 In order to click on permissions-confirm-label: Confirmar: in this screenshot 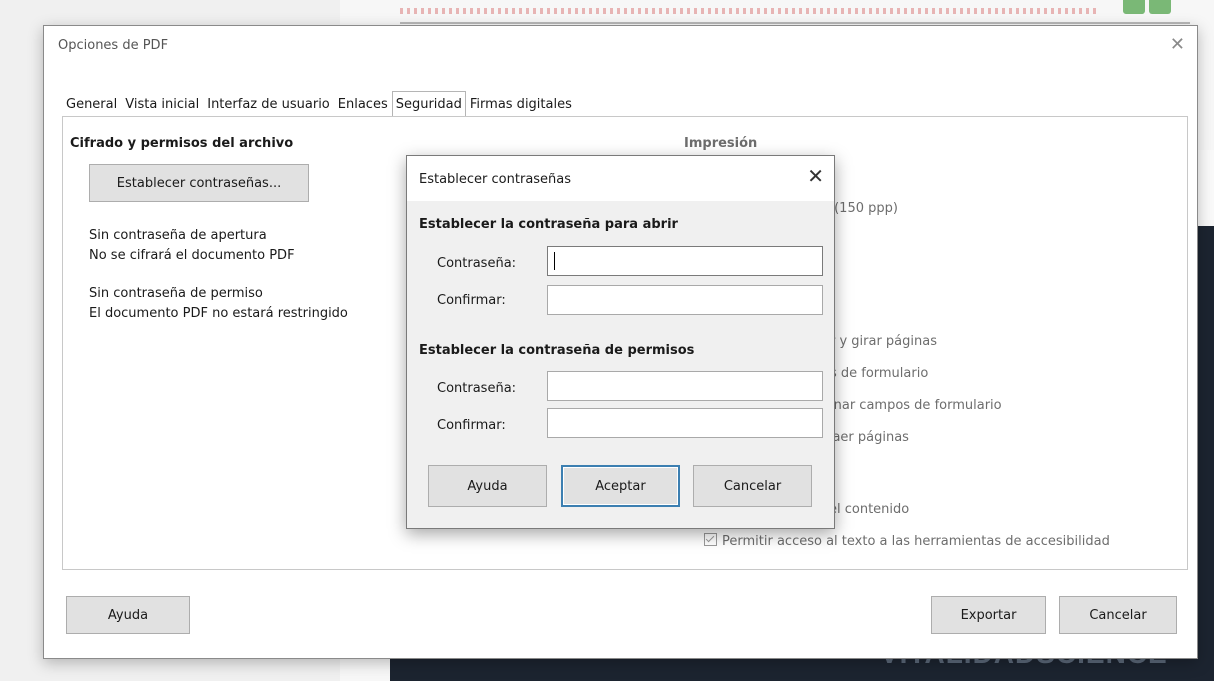, I will do `click(471, 425)`.